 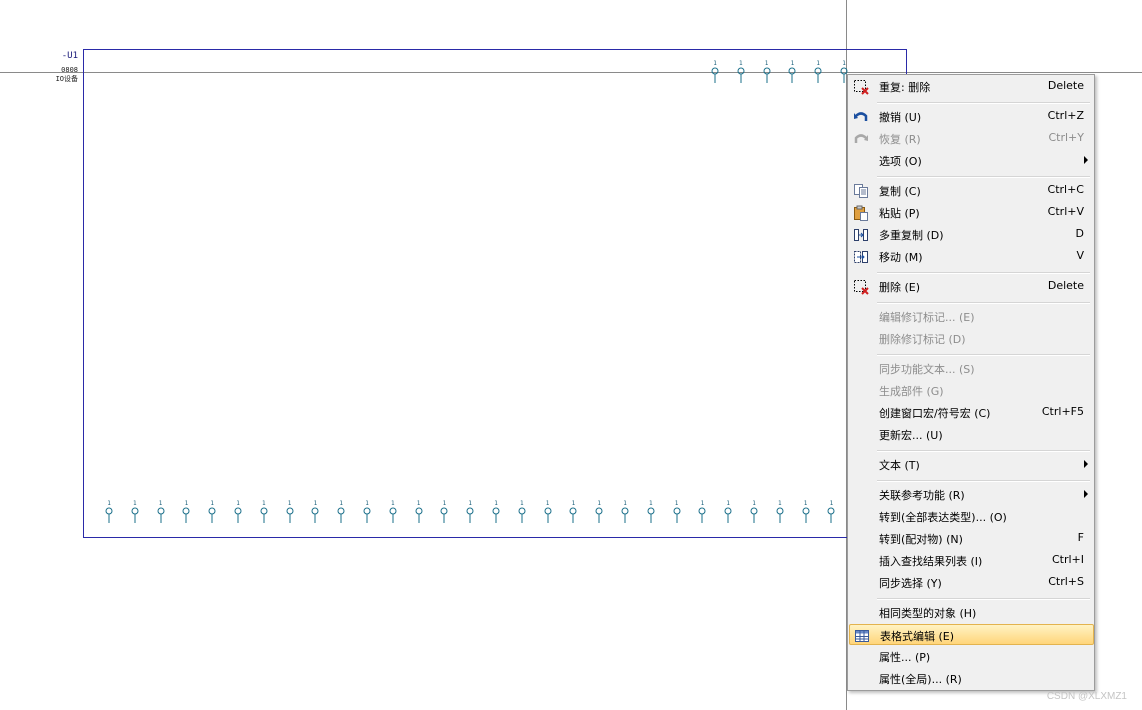 I want to click on menu-item-undo: 撤销 (U) Ctrl+Z, so click(x=971, y=116).